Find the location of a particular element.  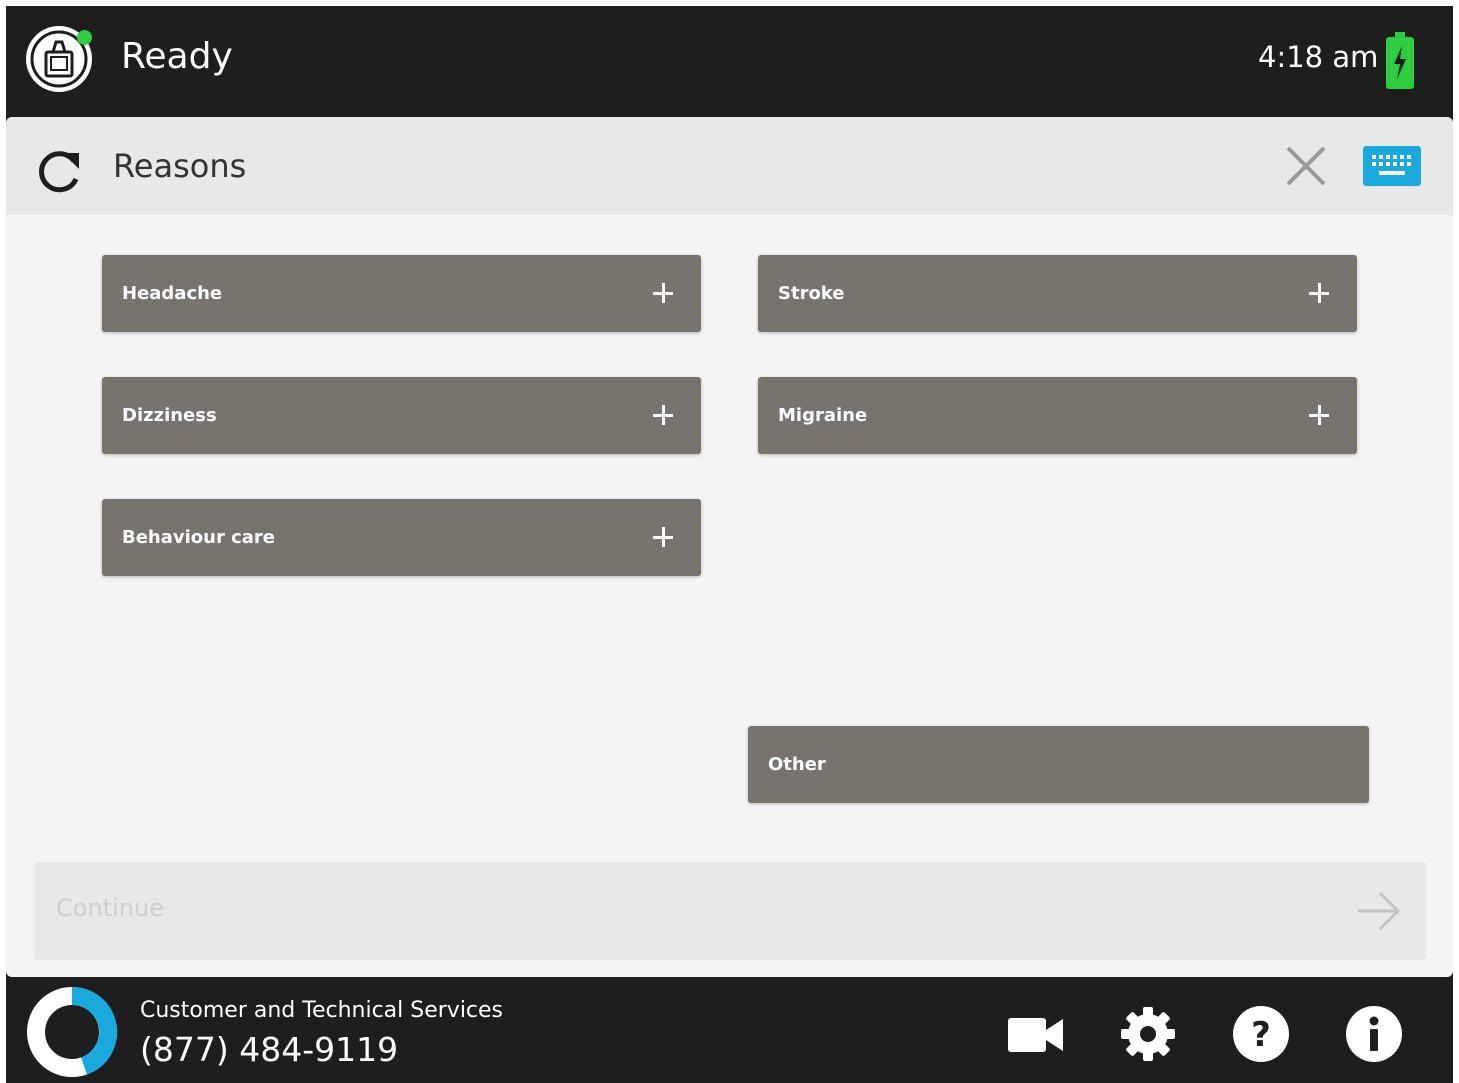

help-icon: ? is located at coordinates (1261, 1034).